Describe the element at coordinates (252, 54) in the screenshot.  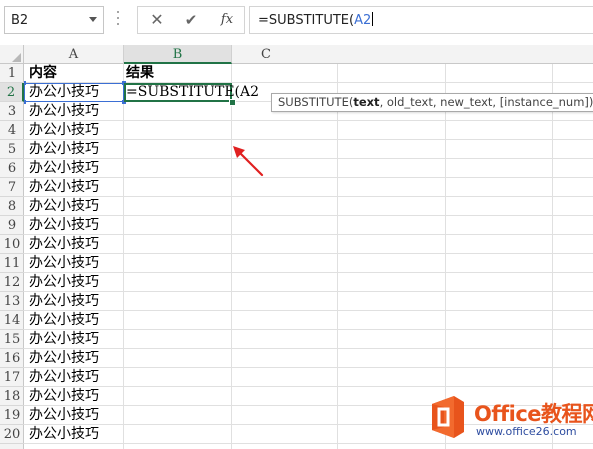
I see `column-header-c: C` at that location.